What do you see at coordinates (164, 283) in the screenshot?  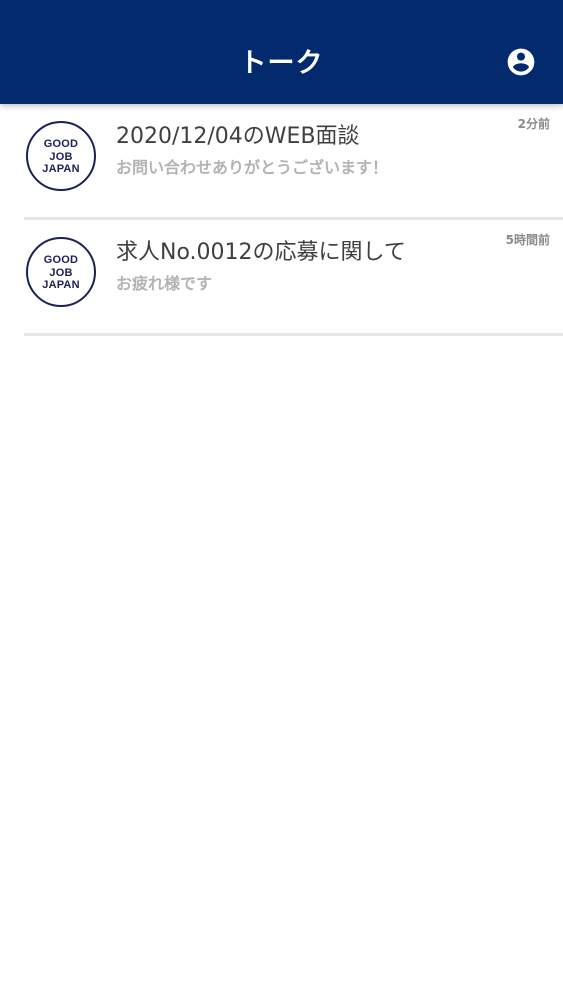 I see `talk-preview: お疲れ様です` at bounding box center [164, 283].